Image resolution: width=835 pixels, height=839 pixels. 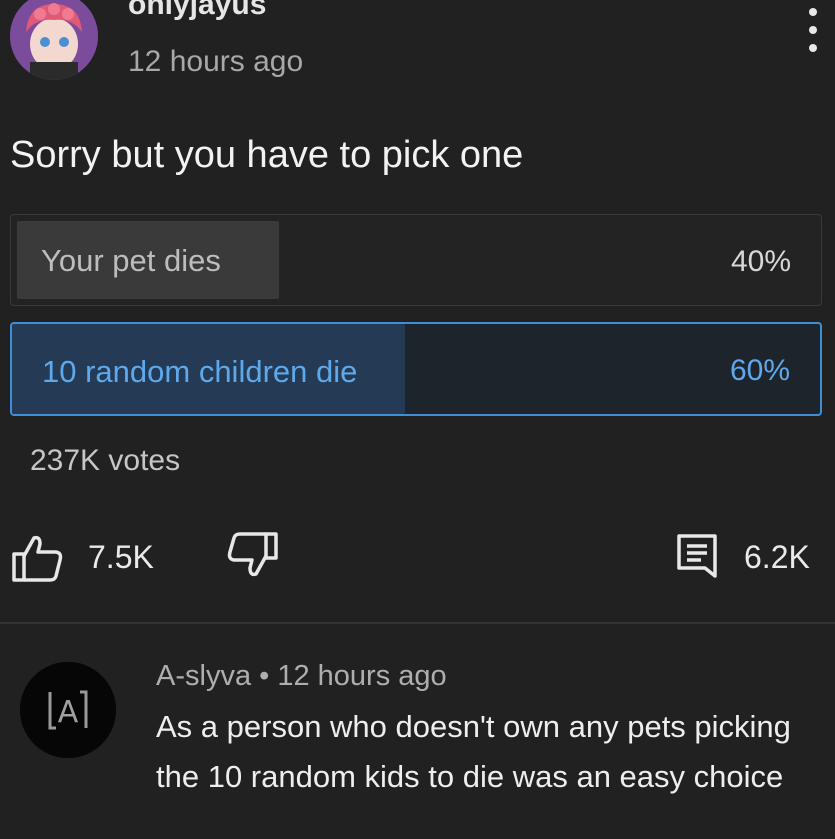 I want to click on thumbs-down-icon, so click(x=252, y=556).